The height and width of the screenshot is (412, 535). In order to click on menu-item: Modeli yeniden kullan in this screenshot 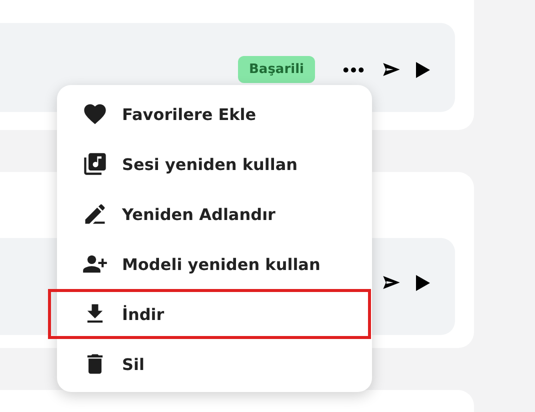, I will do `click(214, 264)`.